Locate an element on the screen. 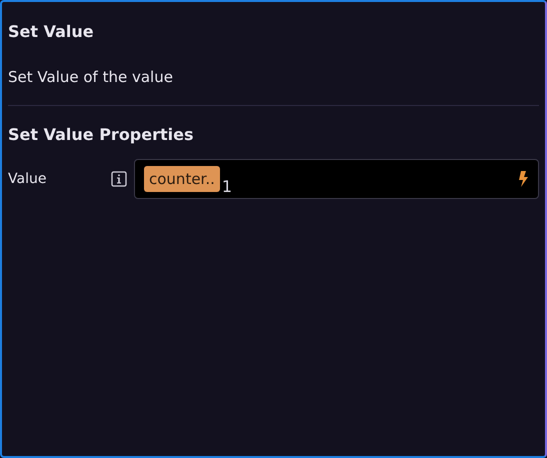 This screenshot has height=458, width=547. panel-description: Set Value of the value is located at coordinates (91, 77).